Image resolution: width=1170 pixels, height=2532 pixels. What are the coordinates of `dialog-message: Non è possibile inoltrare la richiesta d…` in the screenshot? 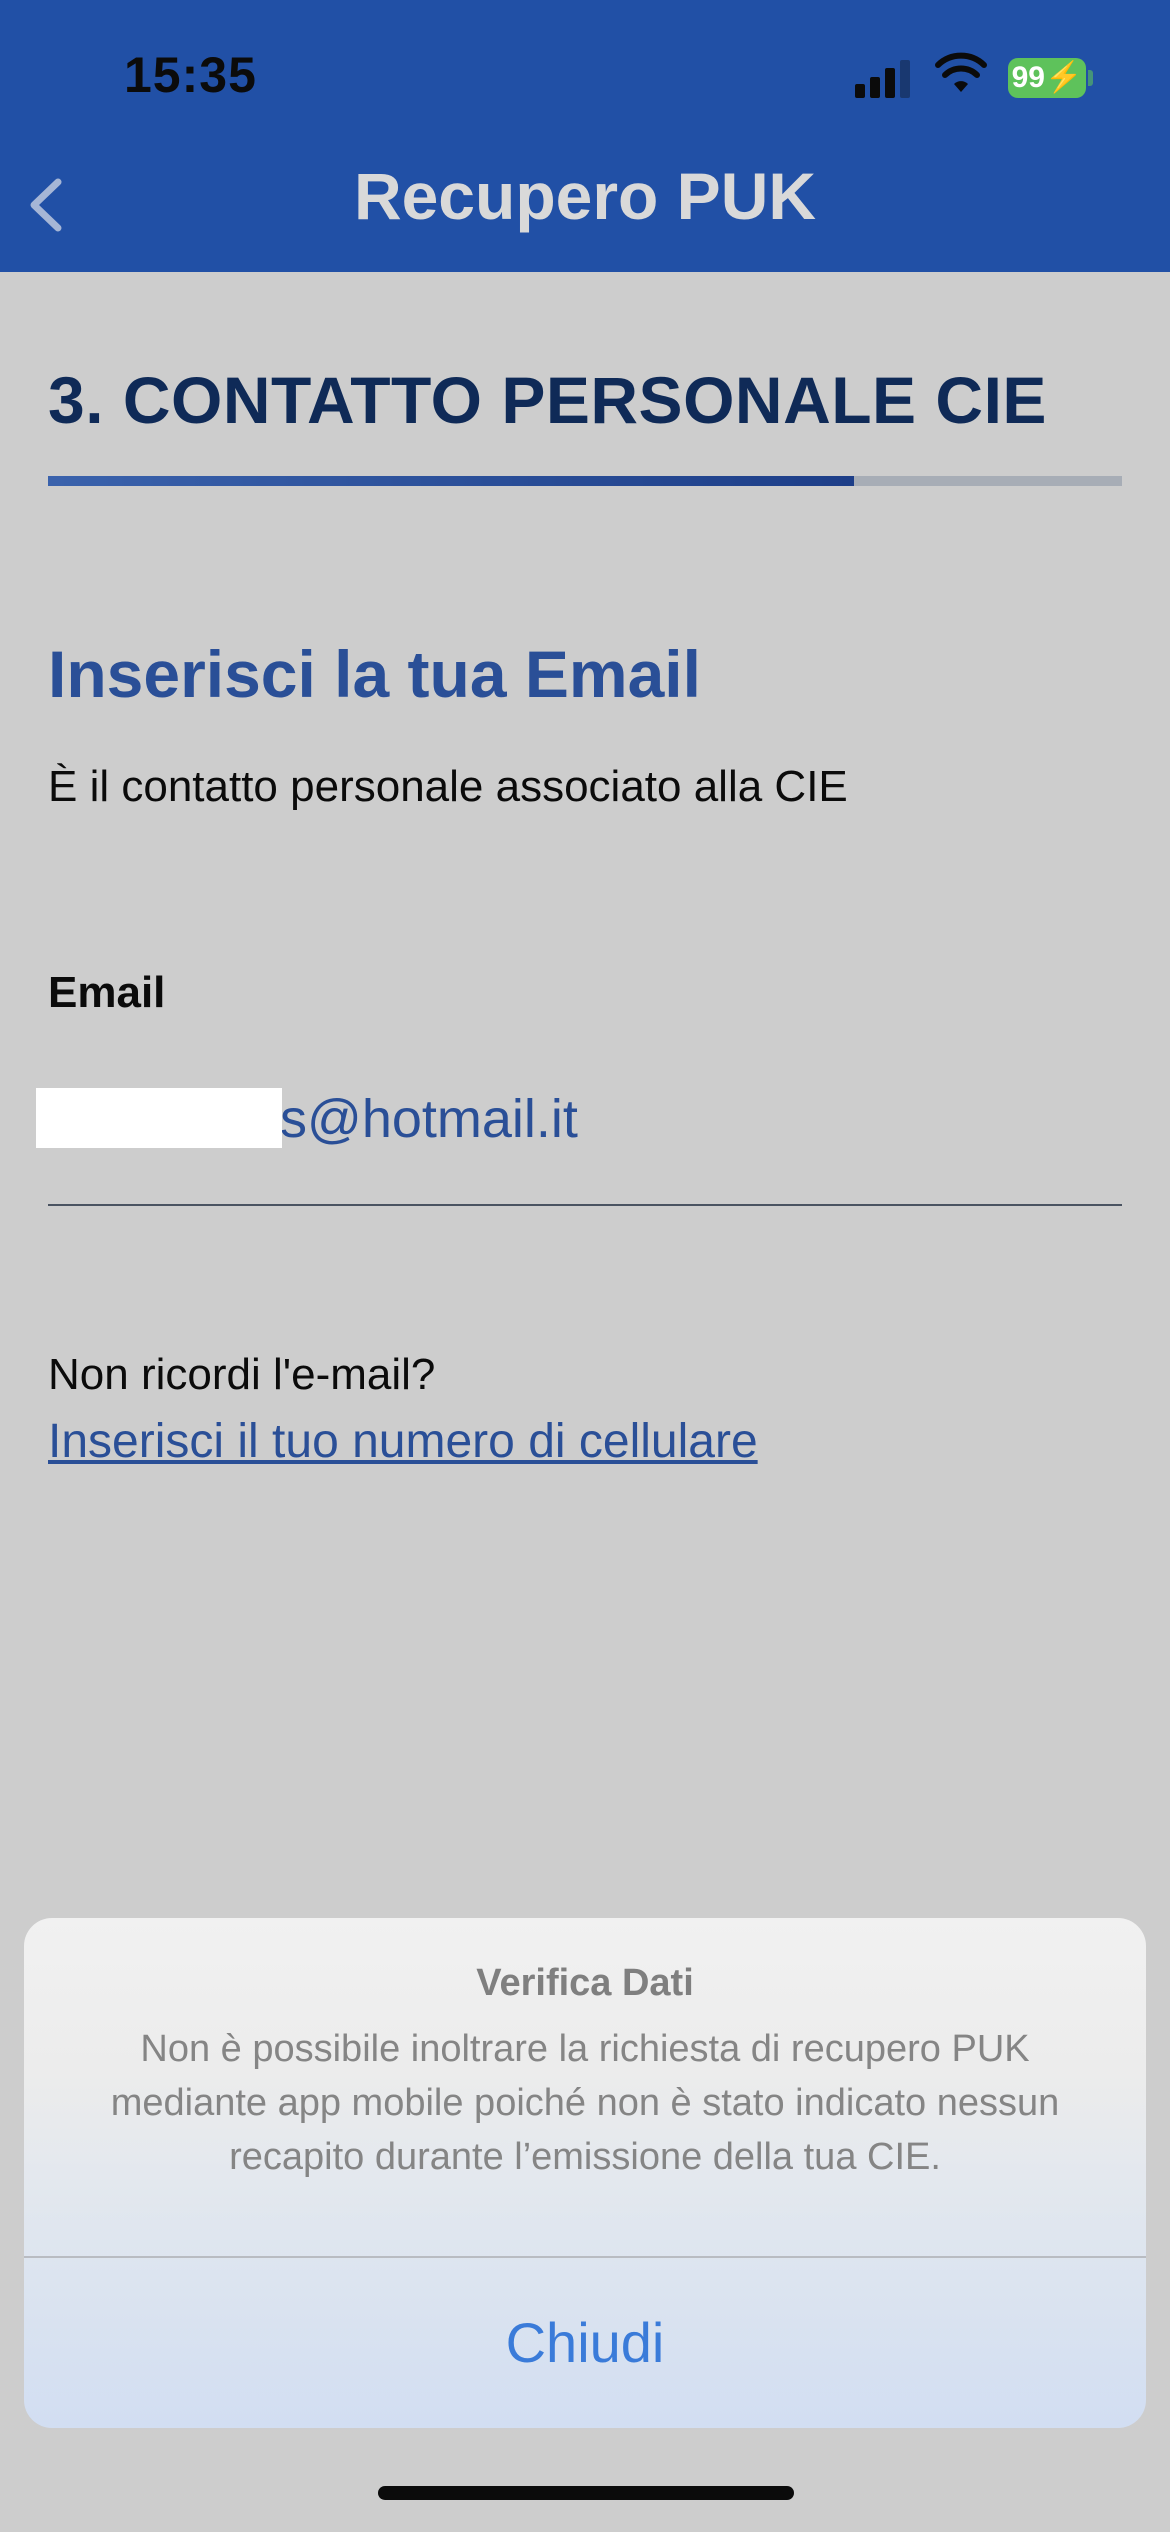 It's located at (585, 2103).